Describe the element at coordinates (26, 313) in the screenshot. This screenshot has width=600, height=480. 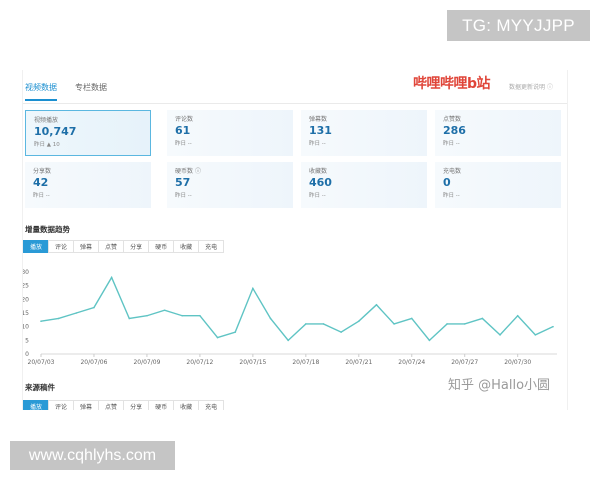
I see `y-tick-label: 15` at that location.